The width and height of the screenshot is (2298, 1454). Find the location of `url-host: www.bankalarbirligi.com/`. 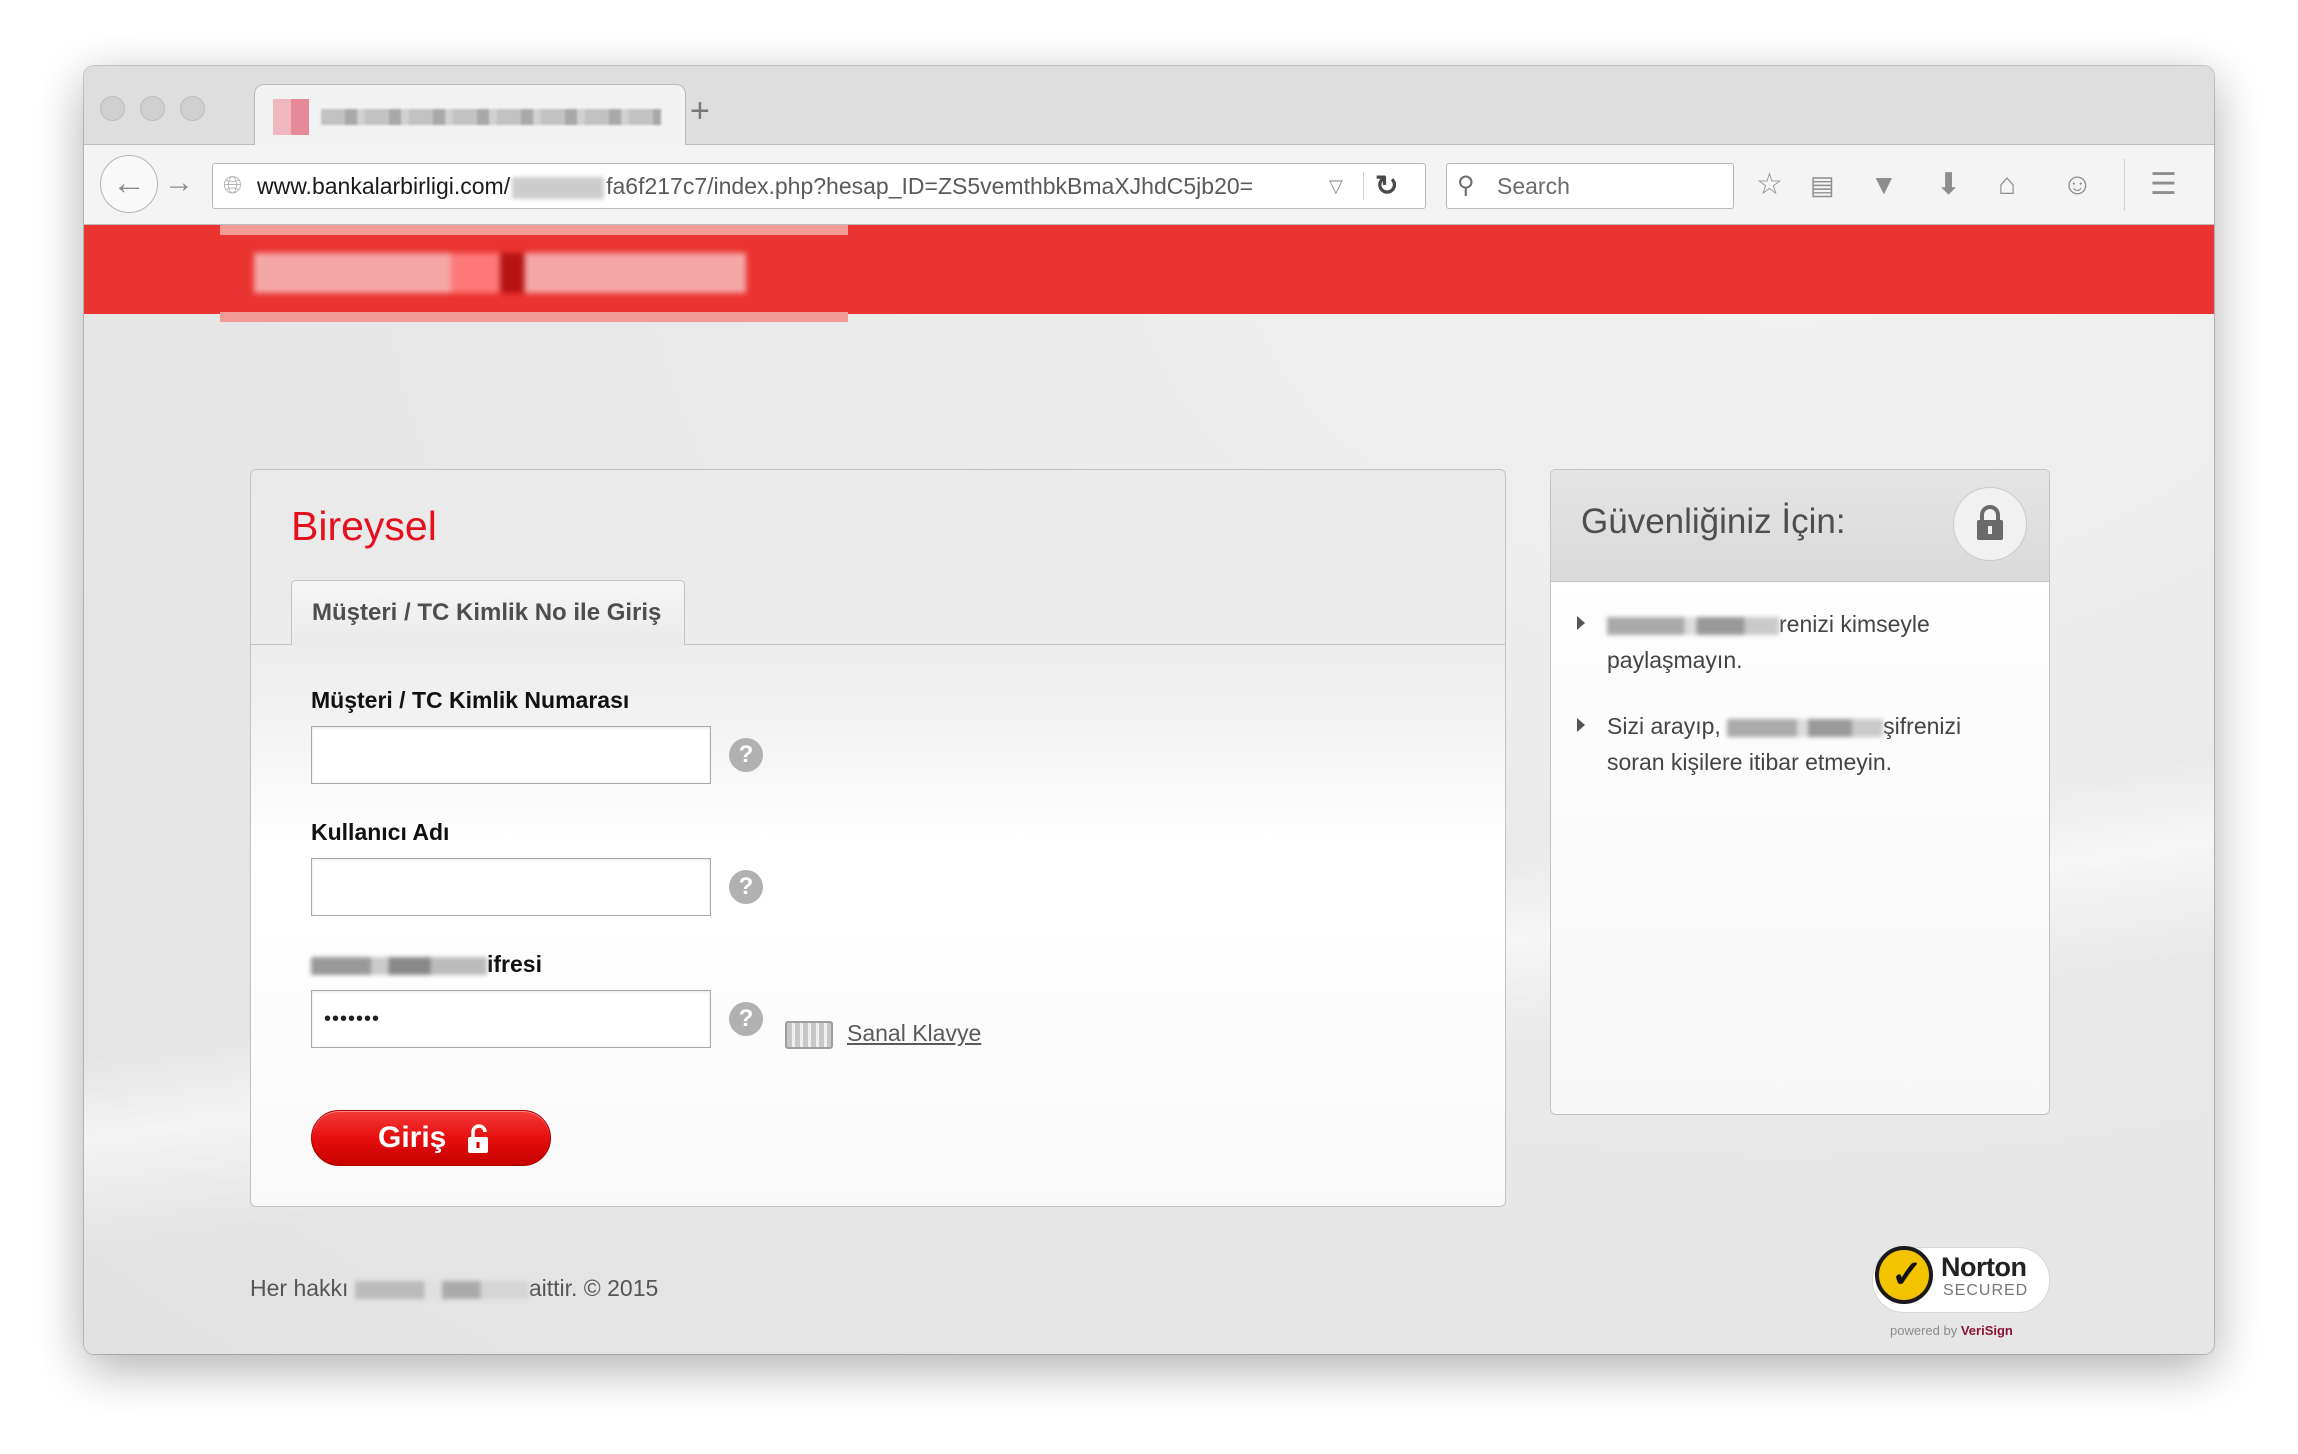

url-host: www.bankalarbirligi.com/ is located at coordinates (384, 186).